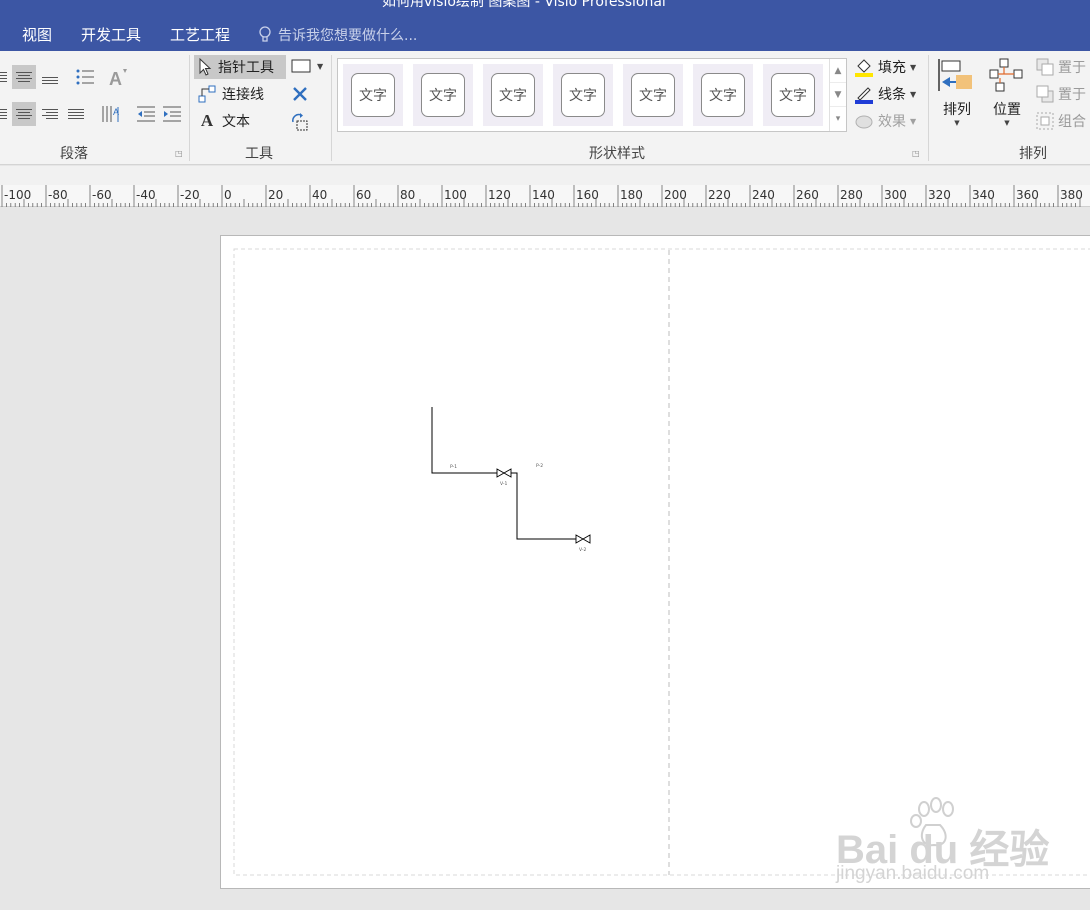  I want to click on font-size-icon: A, so click(118, 78).